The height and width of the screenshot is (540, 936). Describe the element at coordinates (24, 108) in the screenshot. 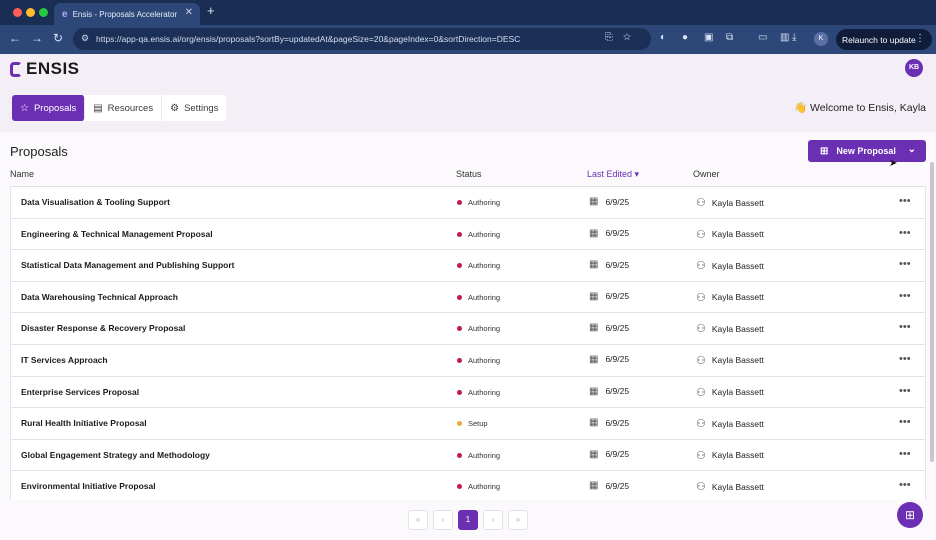

I see `star-icon: ☆` at that location.